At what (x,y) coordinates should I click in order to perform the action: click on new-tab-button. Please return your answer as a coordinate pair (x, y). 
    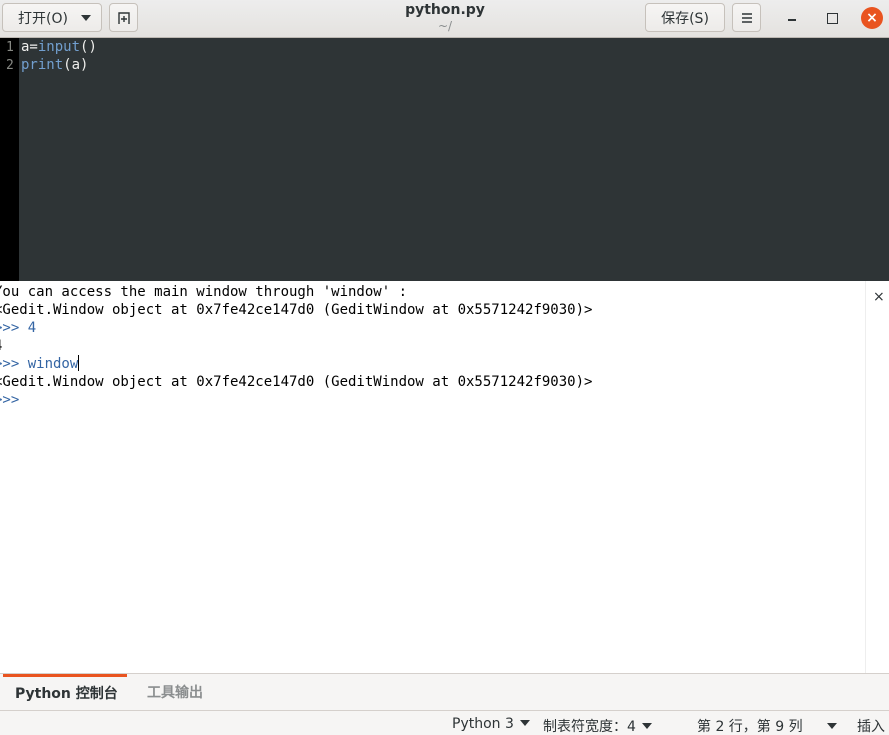
    Looking at the image, I should click on (123, 17).